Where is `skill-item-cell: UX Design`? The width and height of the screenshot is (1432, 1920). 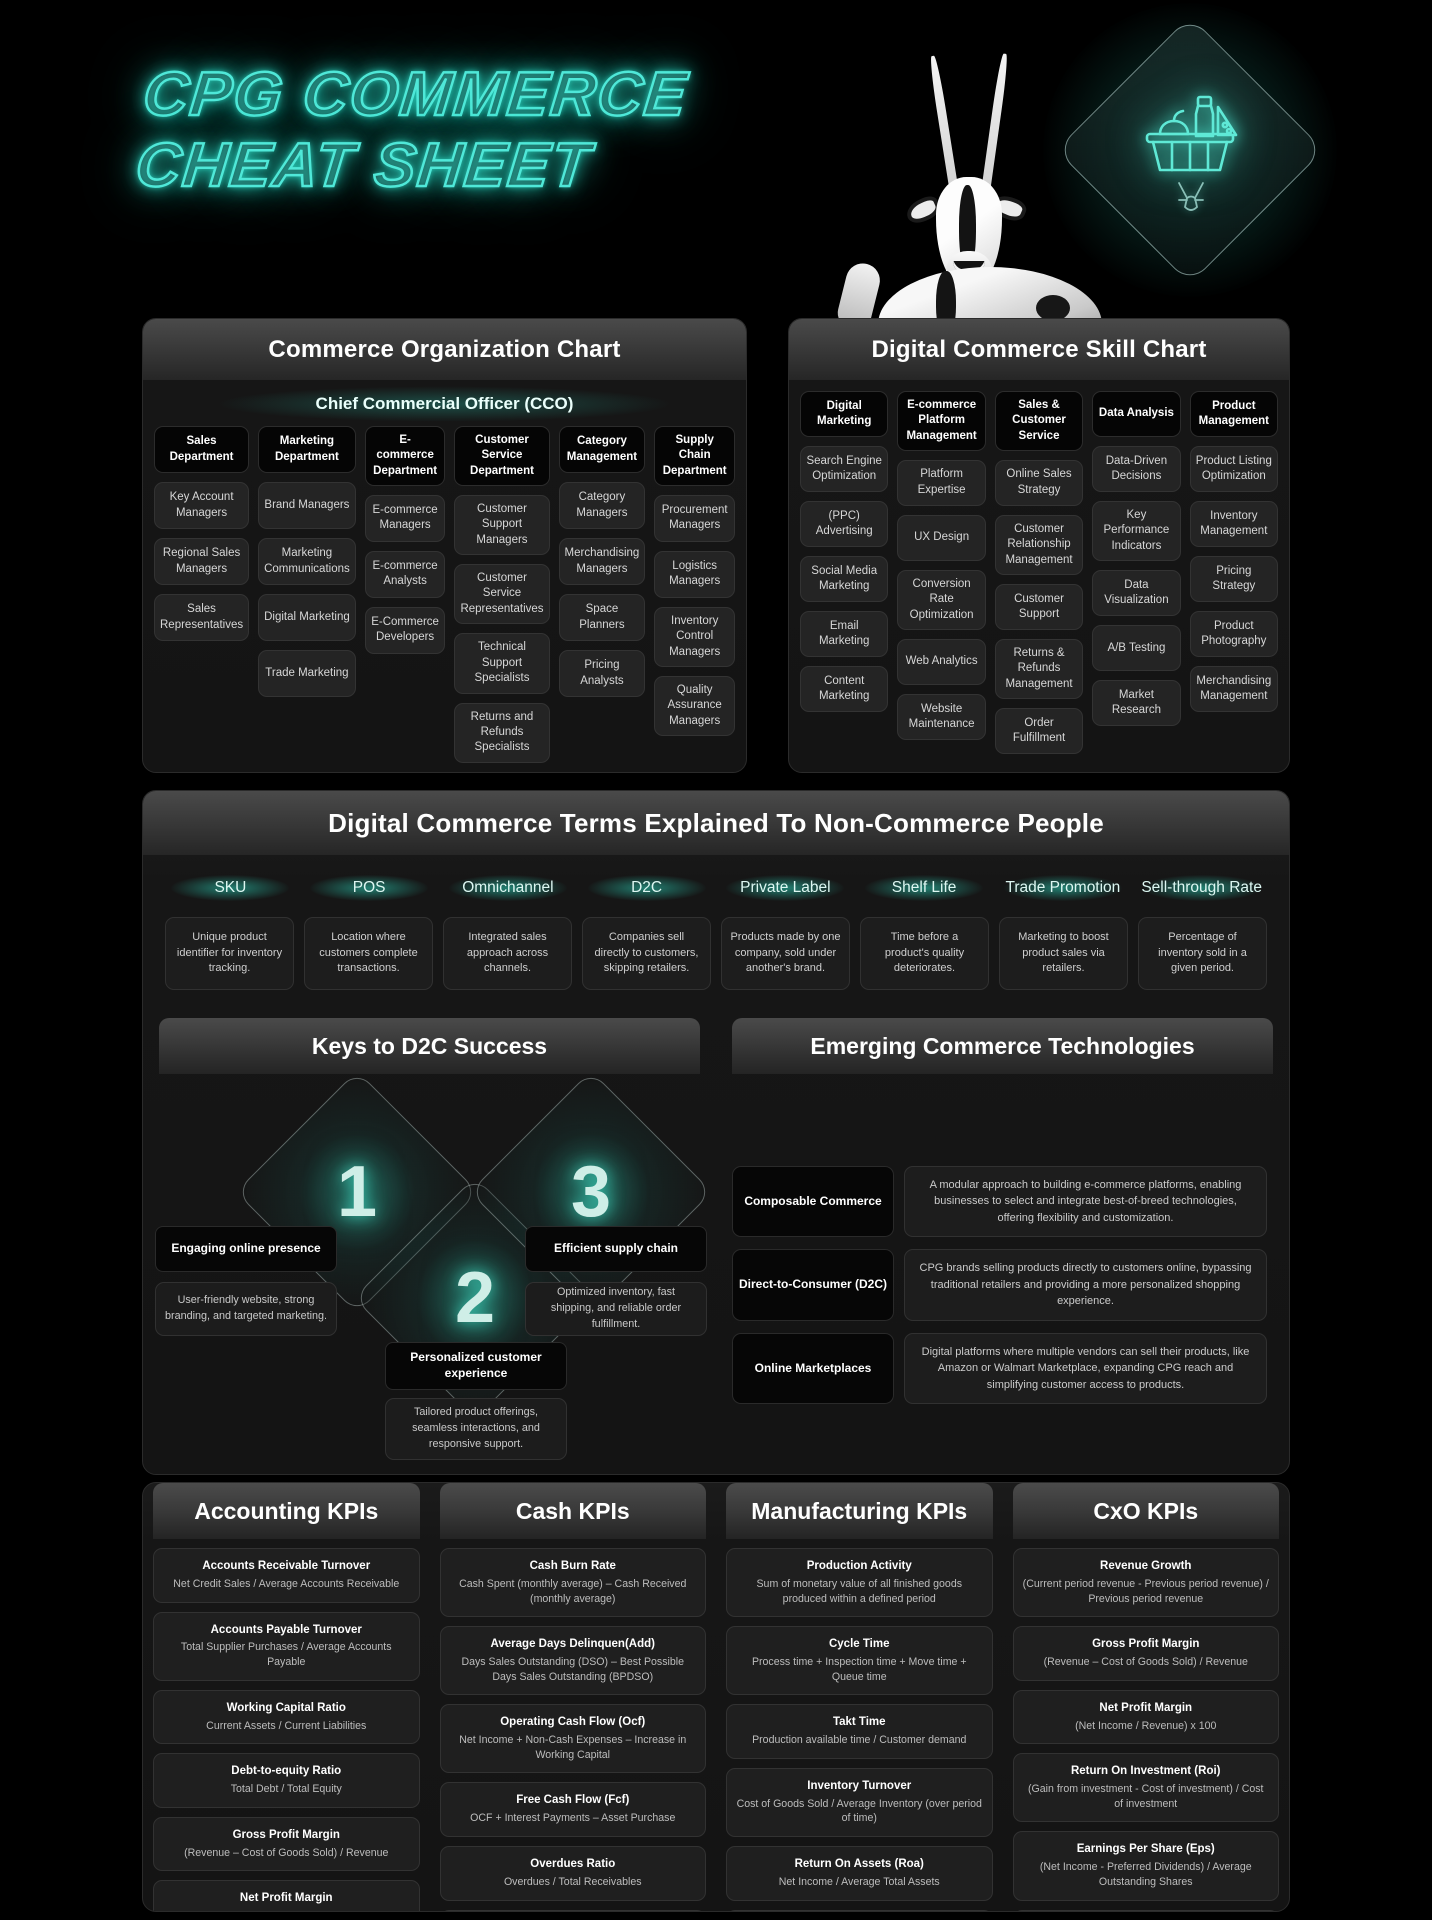
skill-item-cell: UX Design is located at coordinates (941, 537).